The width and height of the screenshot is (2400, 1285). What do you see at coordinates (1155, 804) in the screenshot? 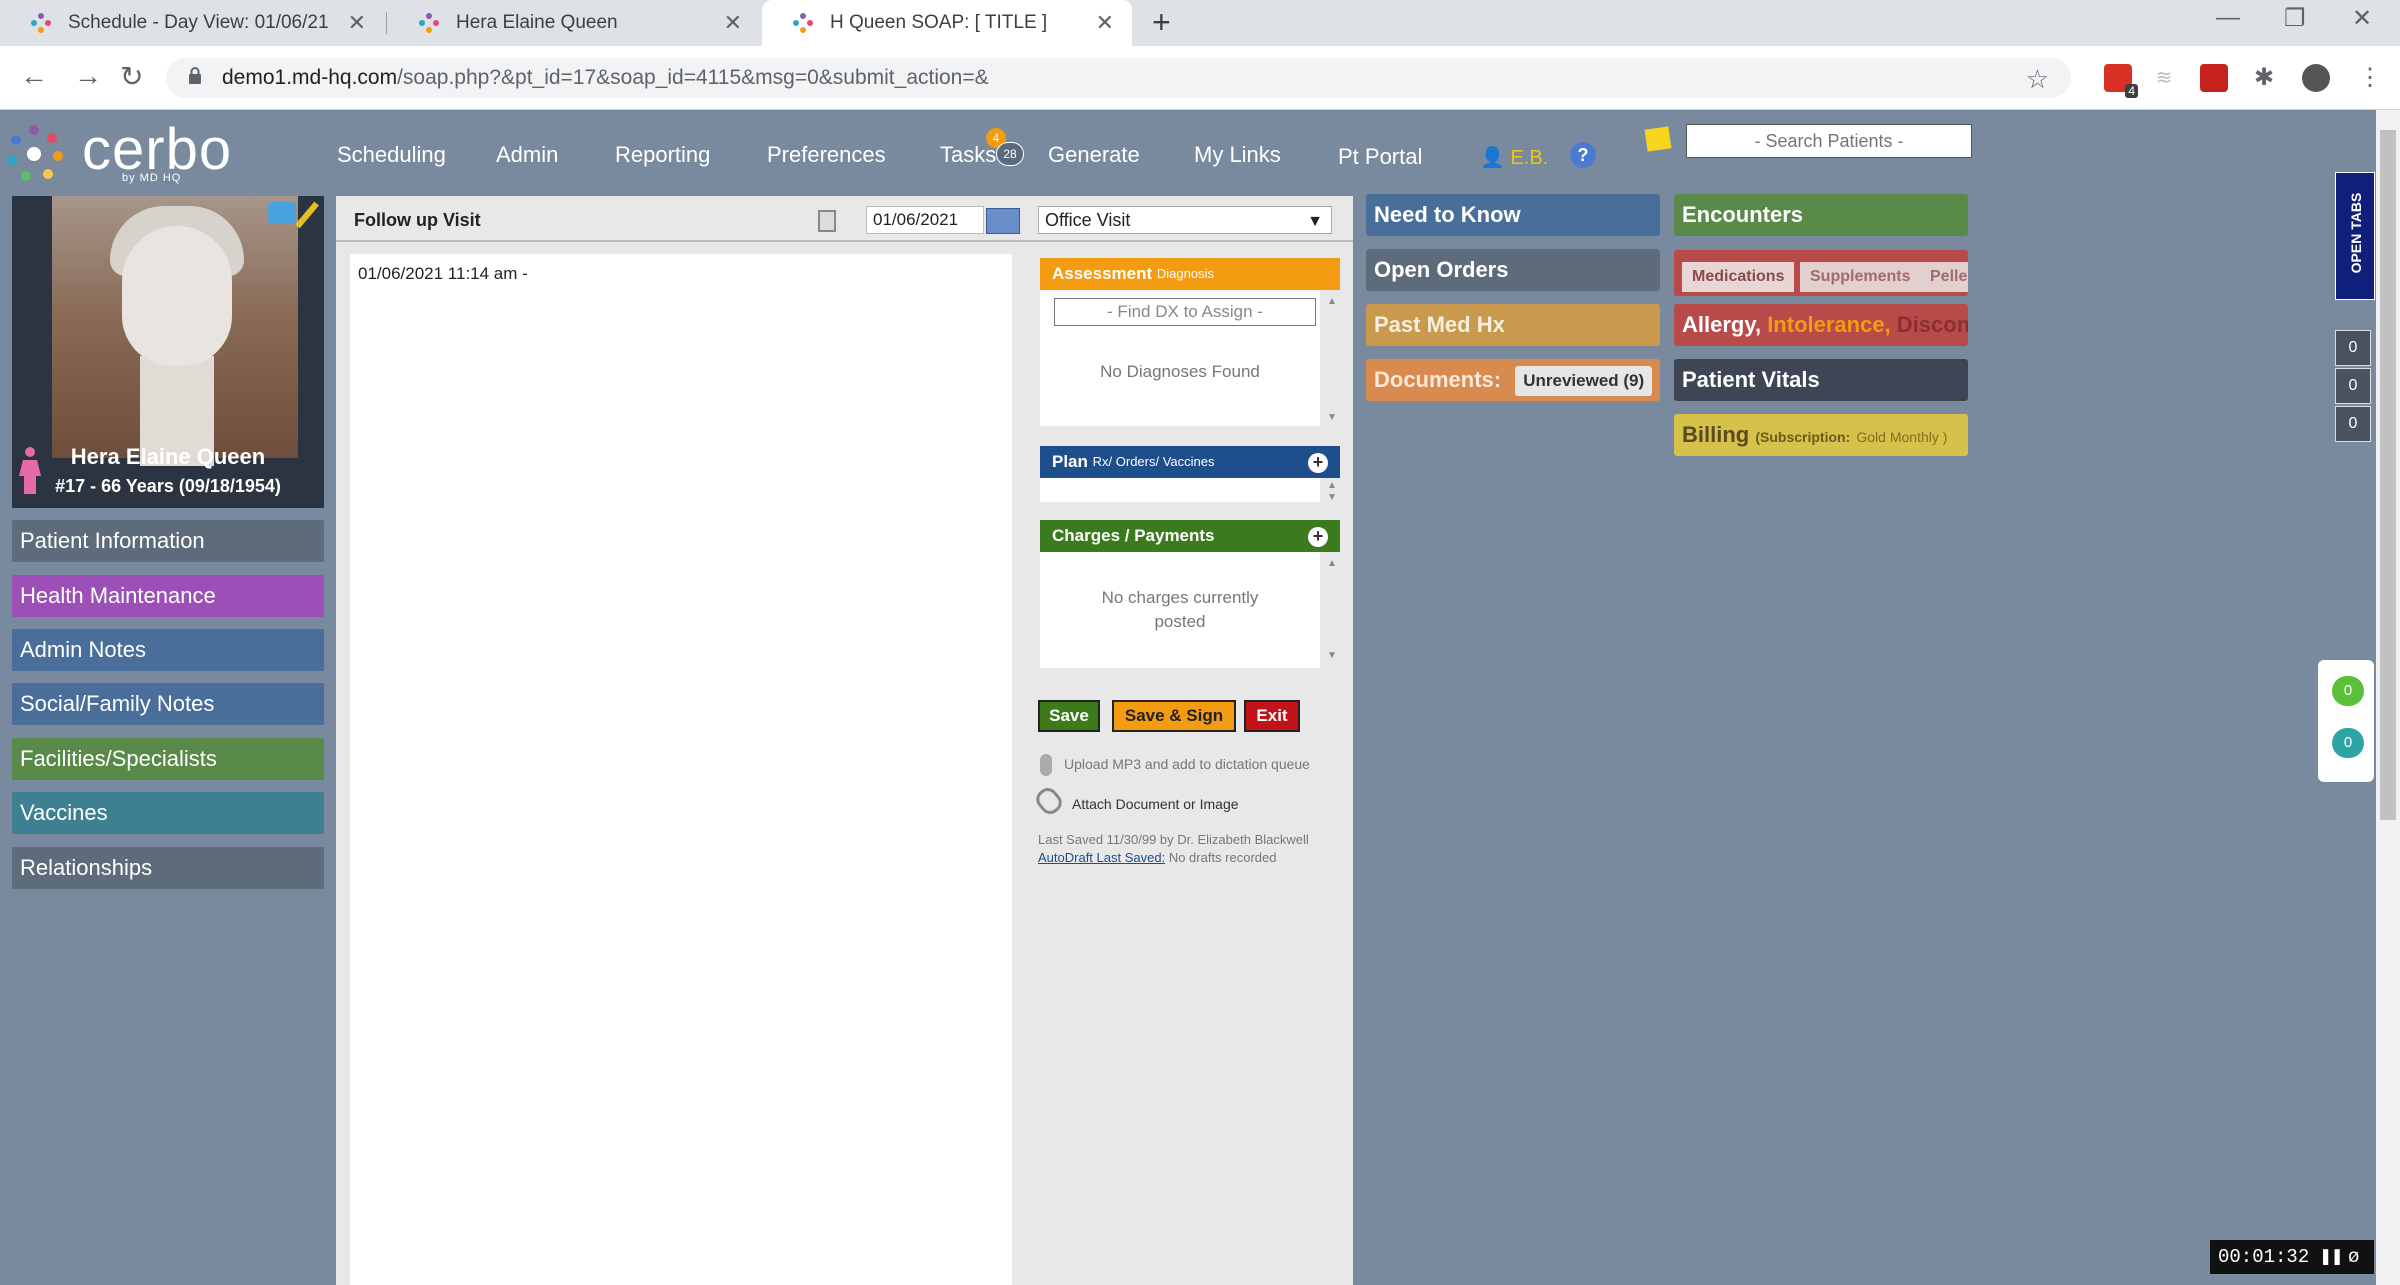
I see `attach-document-link: Attach Document or Image` at bounding box center [1155, 804].